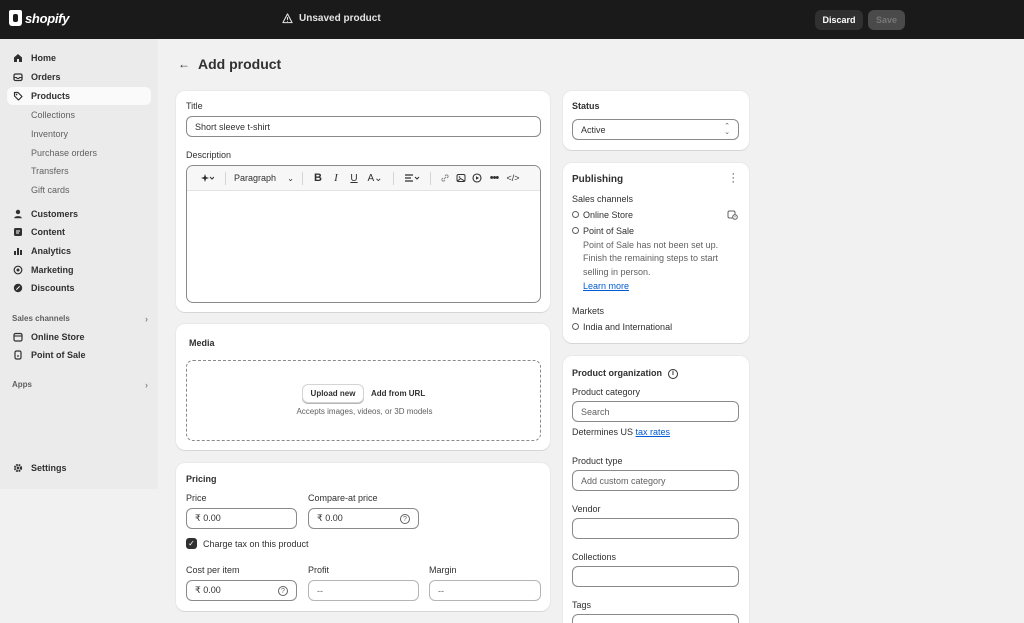 This screenshot has width=1024, height=623. I want to click on market-radio, so click(575, 326).